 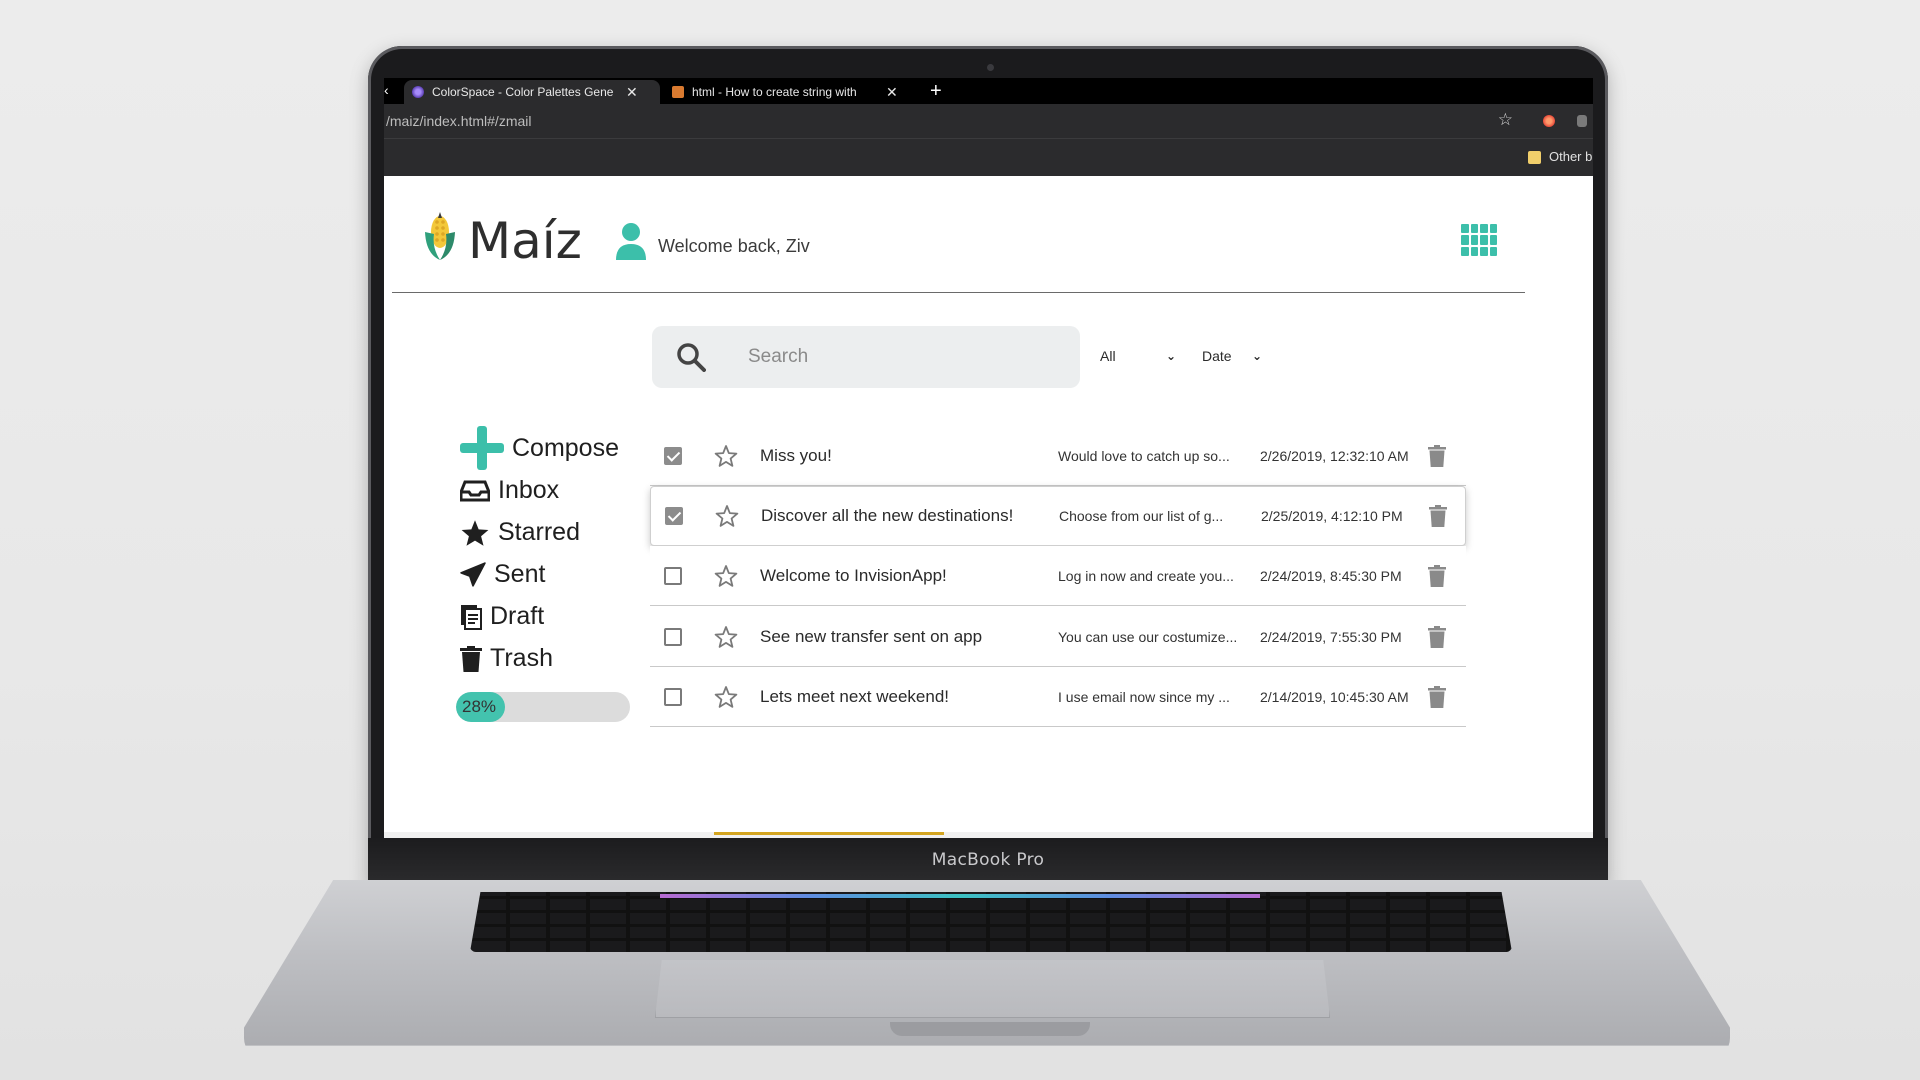 I want to click on bookmark-star-icon: ☆, so click(x=1505, y=120).